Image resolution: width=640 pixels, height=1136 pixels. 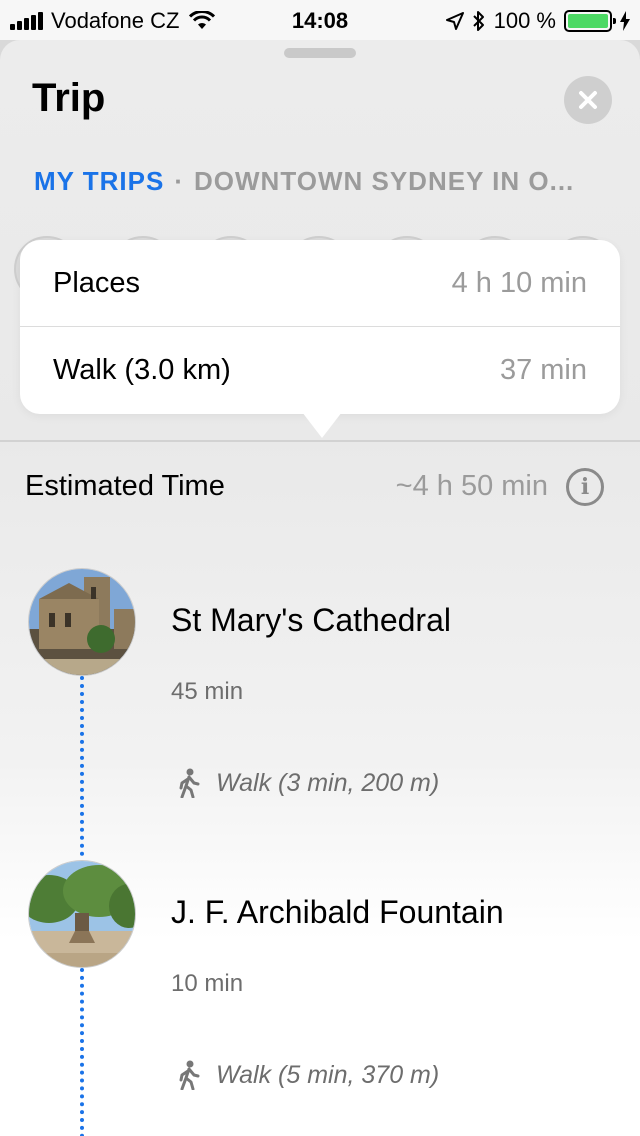 I want to click on walk-text: Walk (5 min, 370 m), so click(x=328, y=1074).